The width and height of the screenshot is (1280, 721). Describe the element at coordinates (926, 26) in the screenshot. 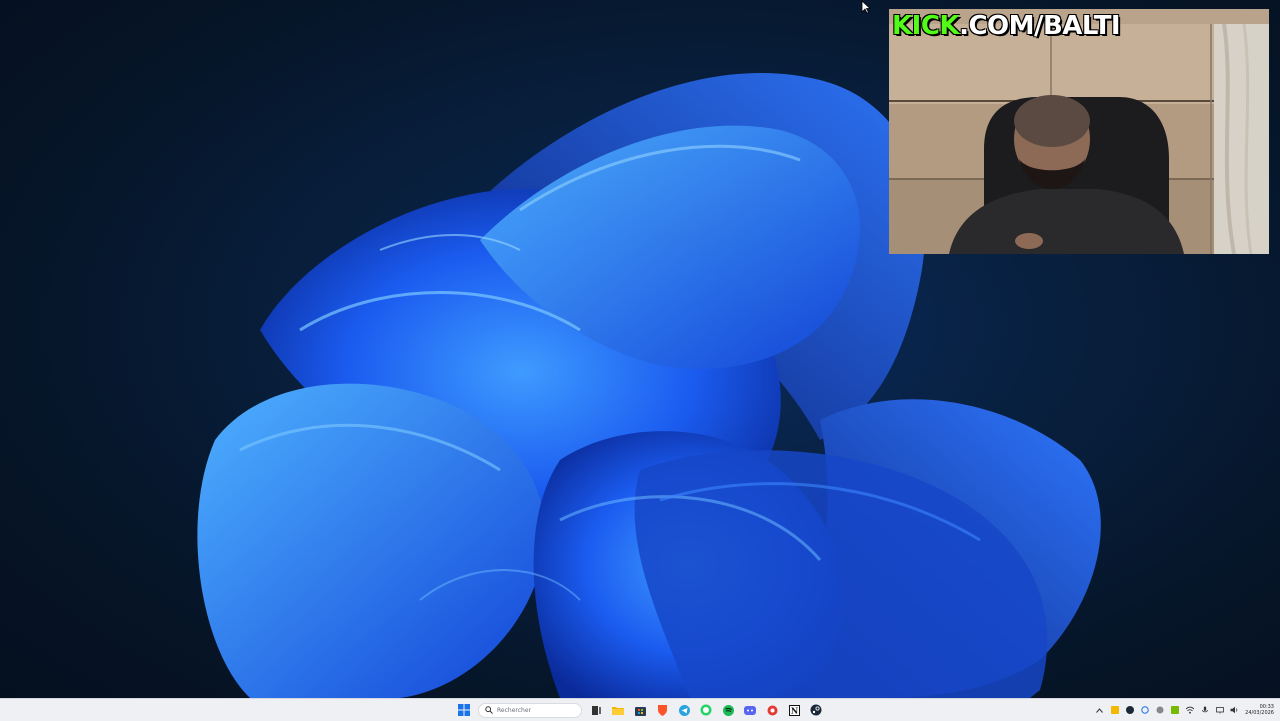

I see `kick-brand-text: KICK` at that location.